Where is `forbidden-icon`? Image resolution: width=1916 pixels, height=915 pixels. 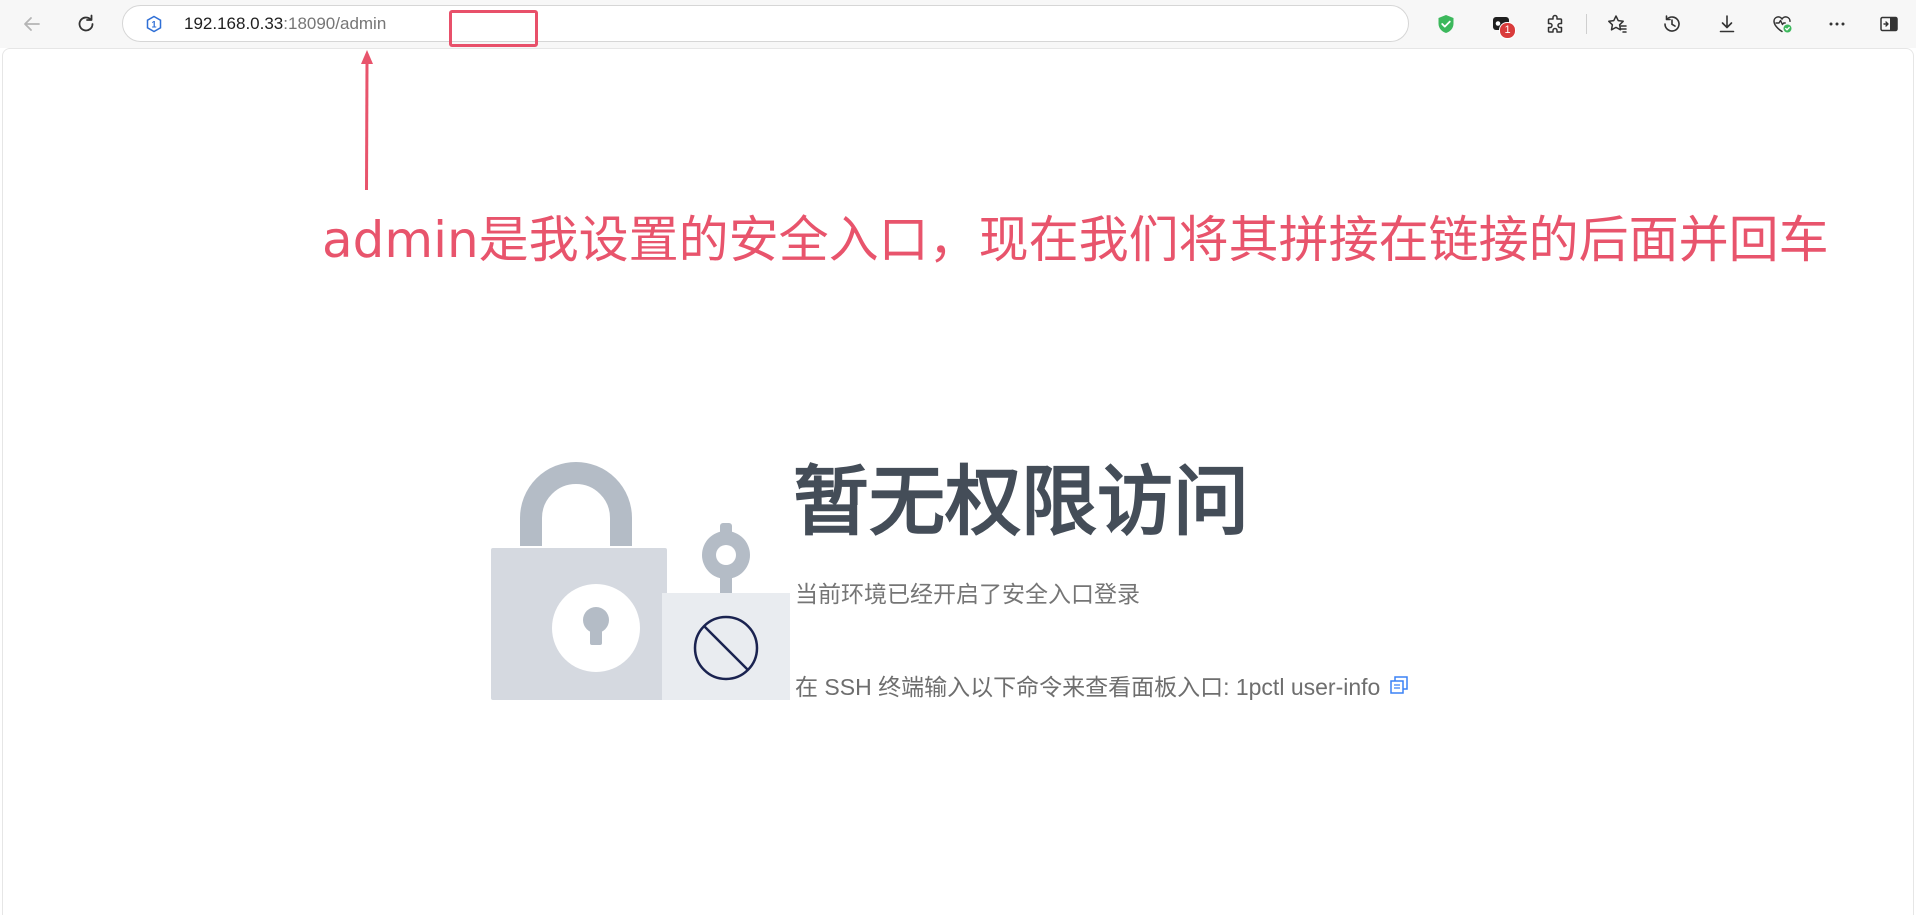
forbidden-icon is located at coordinates (726, 646).